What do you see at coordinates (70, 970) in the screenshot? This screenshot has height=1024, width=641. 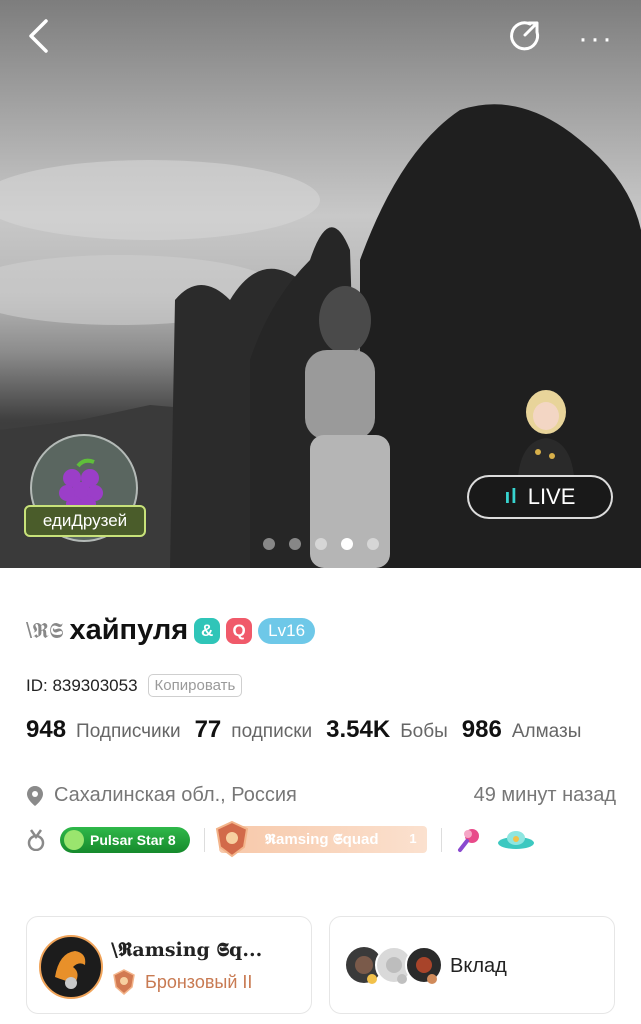 I see `dragon-logo-icon` at bounding box center [70, 970].